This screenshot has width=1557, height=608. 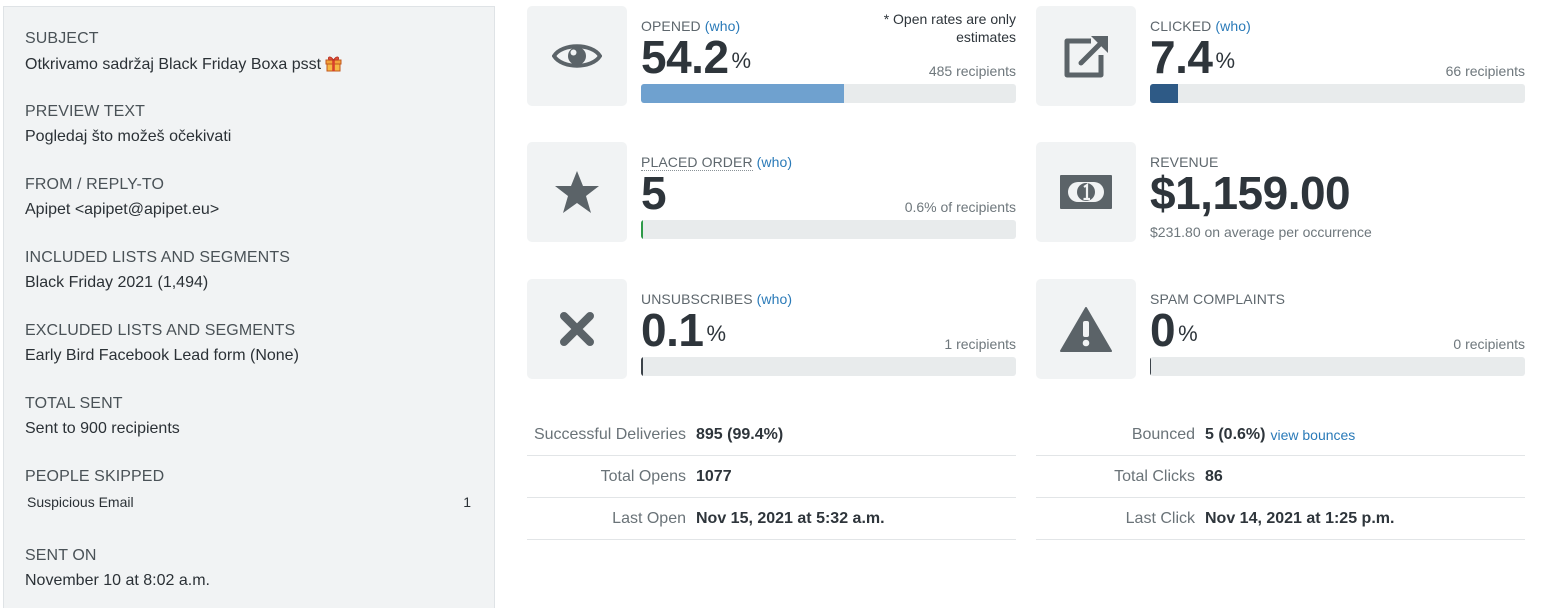 I want to click on clicked-value: 7.4%, so click(x=1192, y=57).